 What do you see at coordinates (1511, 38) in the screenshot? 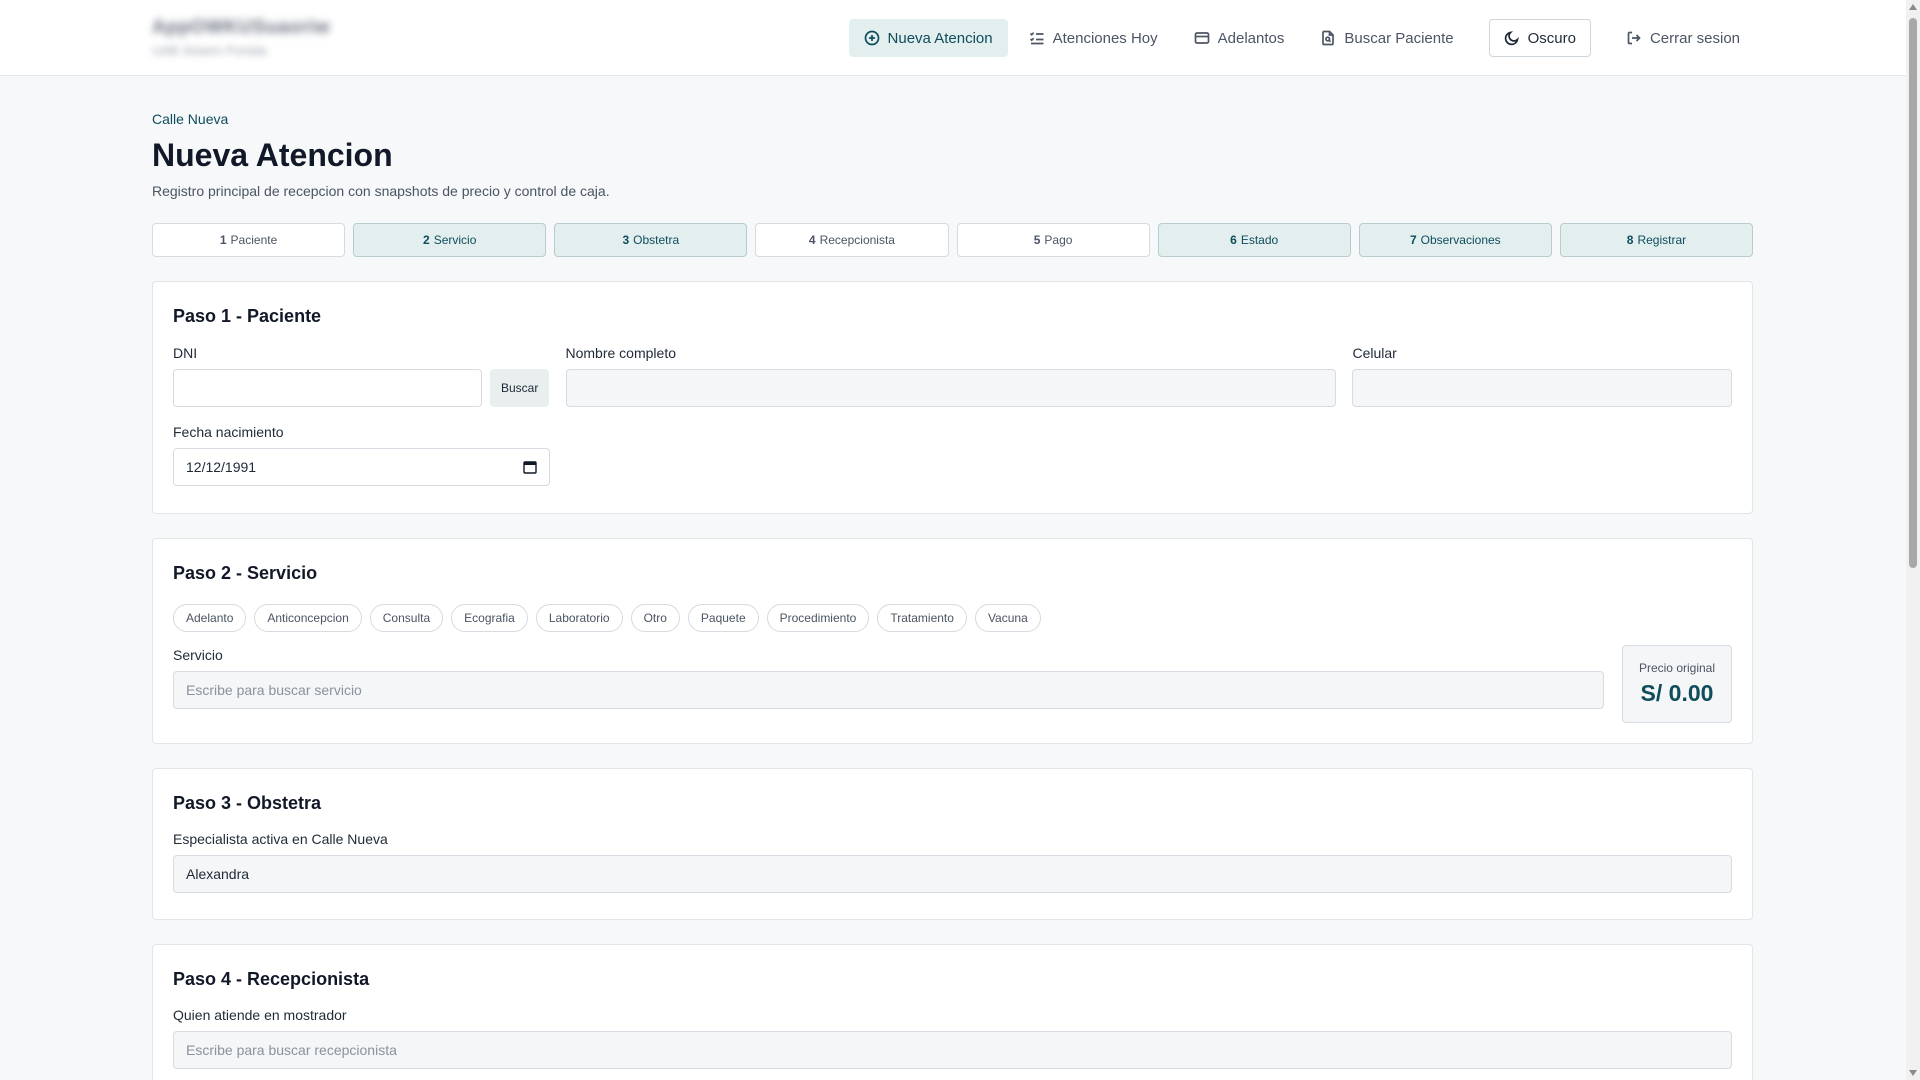
I see `moon-icon` at bounding box center [1511, 38].